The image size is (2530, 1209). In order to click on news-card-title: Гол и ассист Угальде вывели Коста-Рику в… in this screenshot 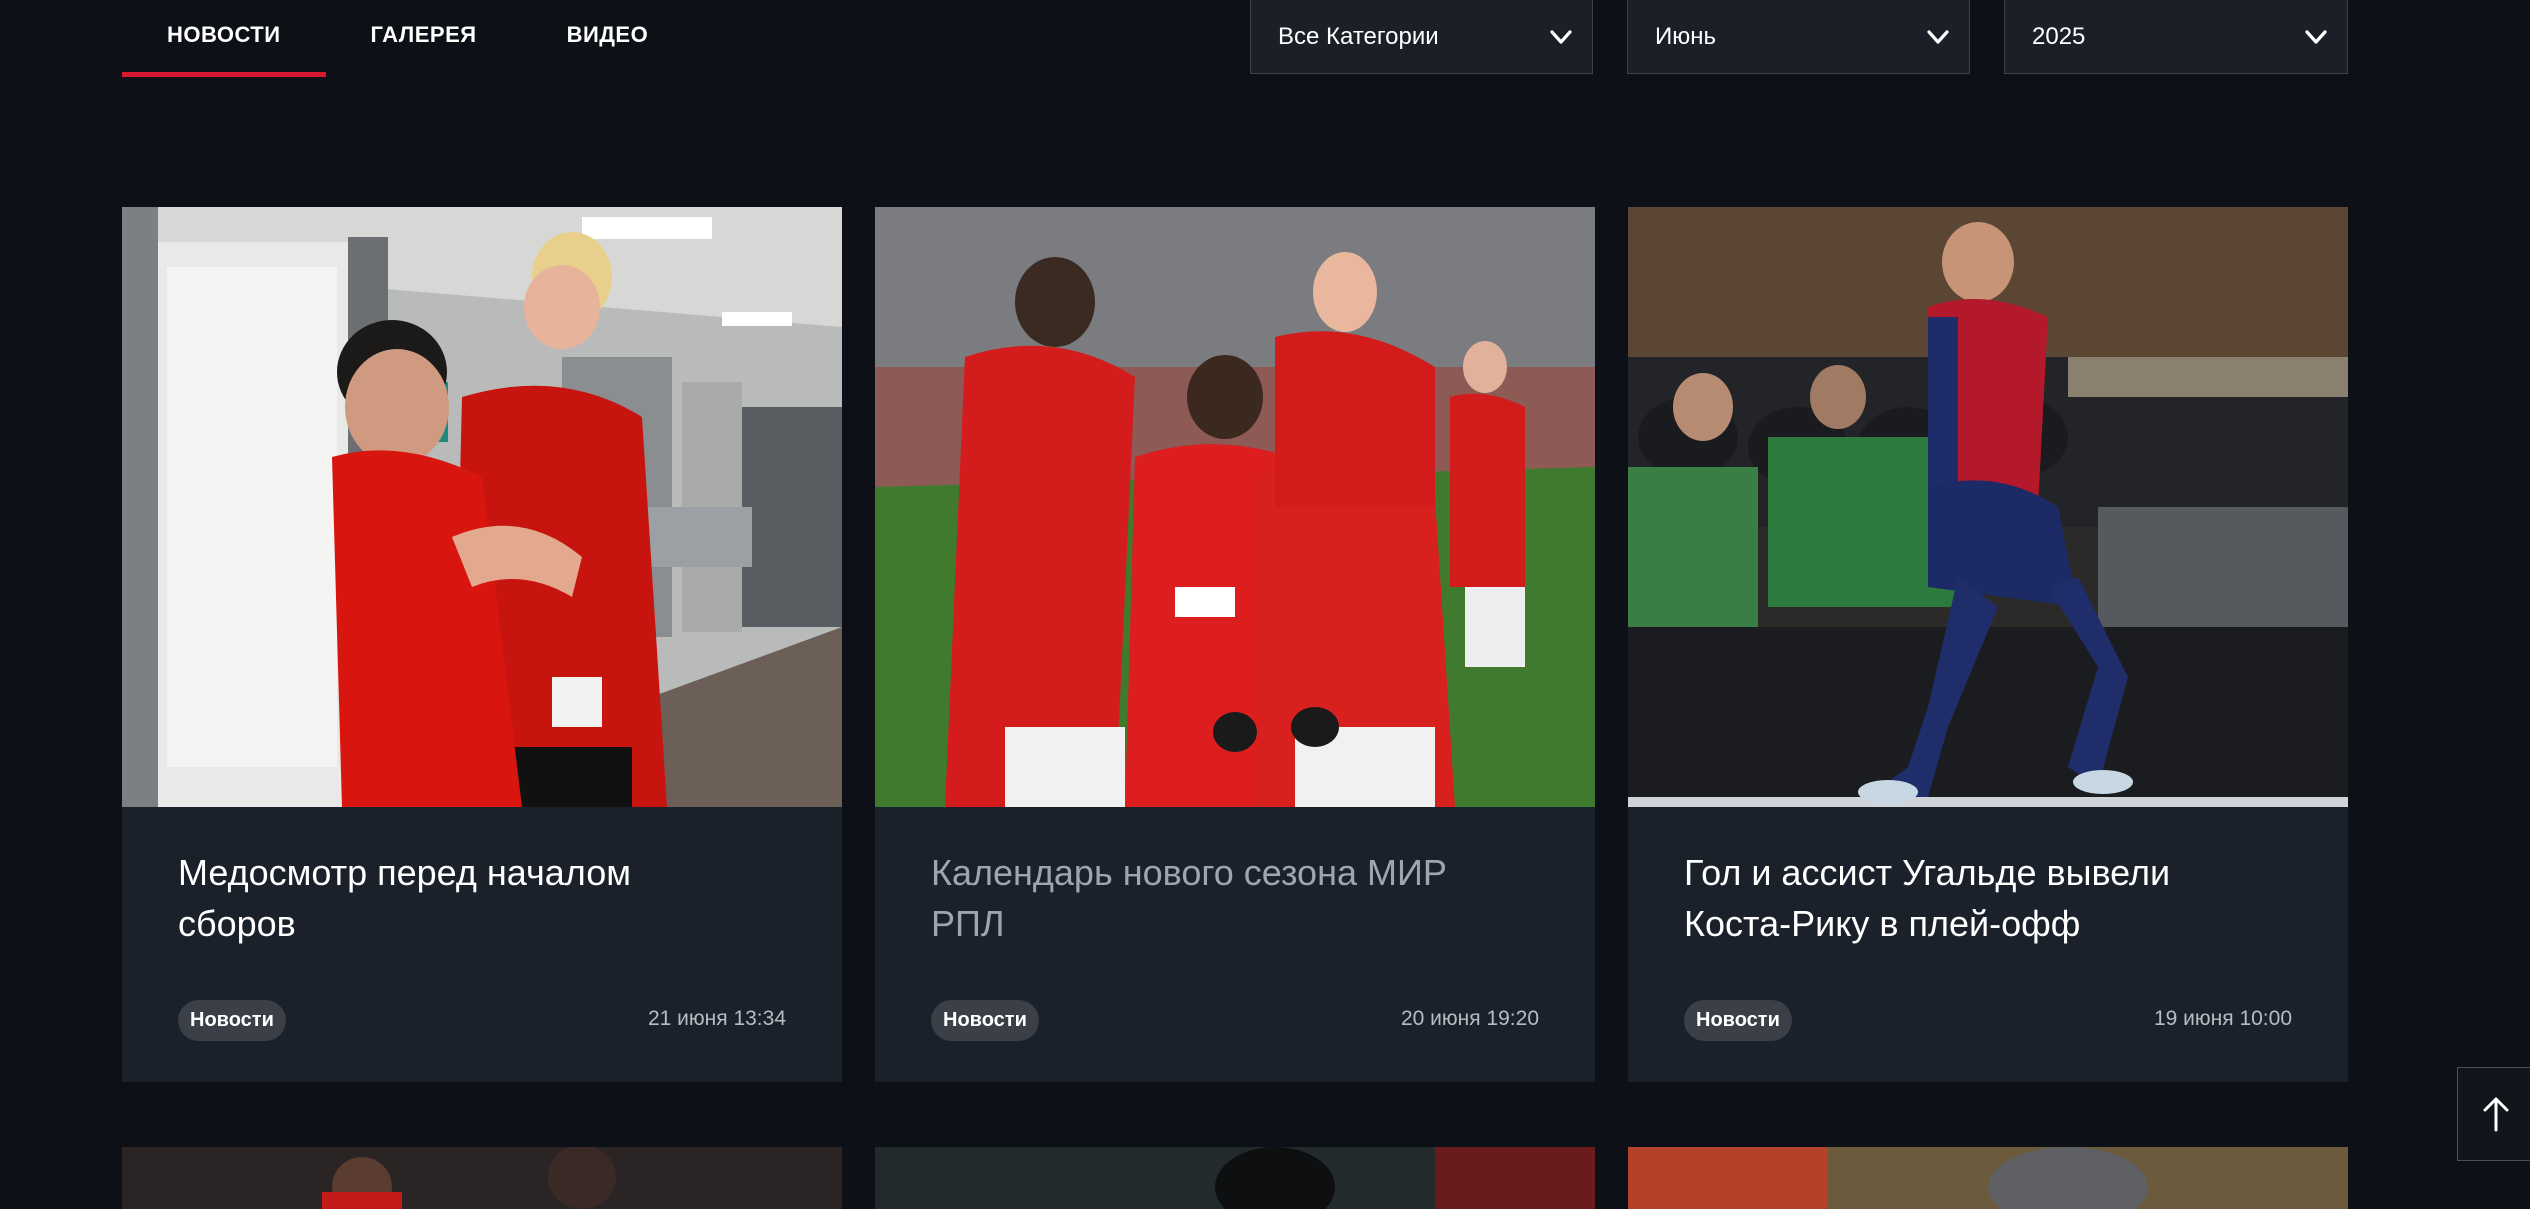, I will do `click(1971, 898)`.